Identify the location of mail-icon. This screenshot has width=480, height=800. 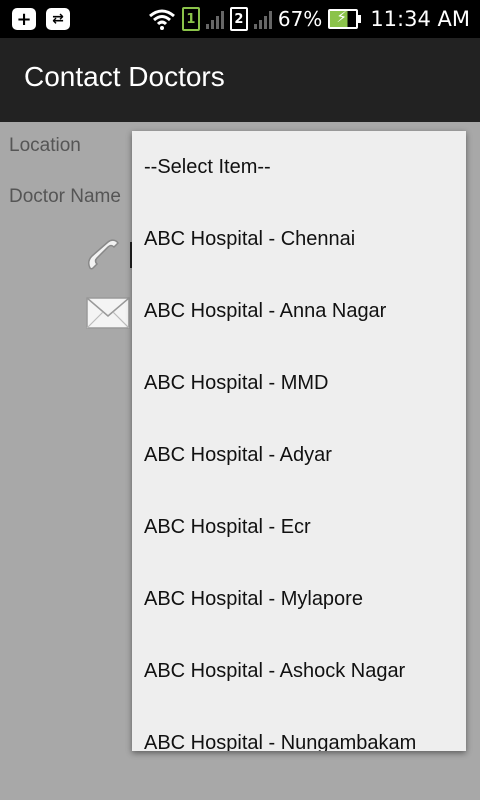
(108, 313).